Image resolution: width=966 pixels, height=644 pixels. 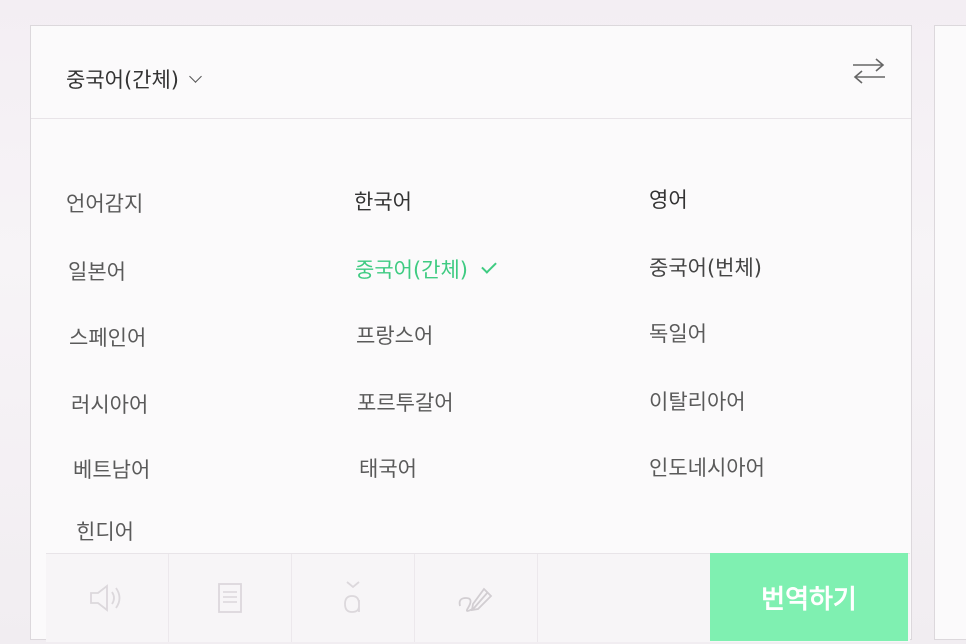 I want to click on checkmark-icon, so click(x=489, y=266).